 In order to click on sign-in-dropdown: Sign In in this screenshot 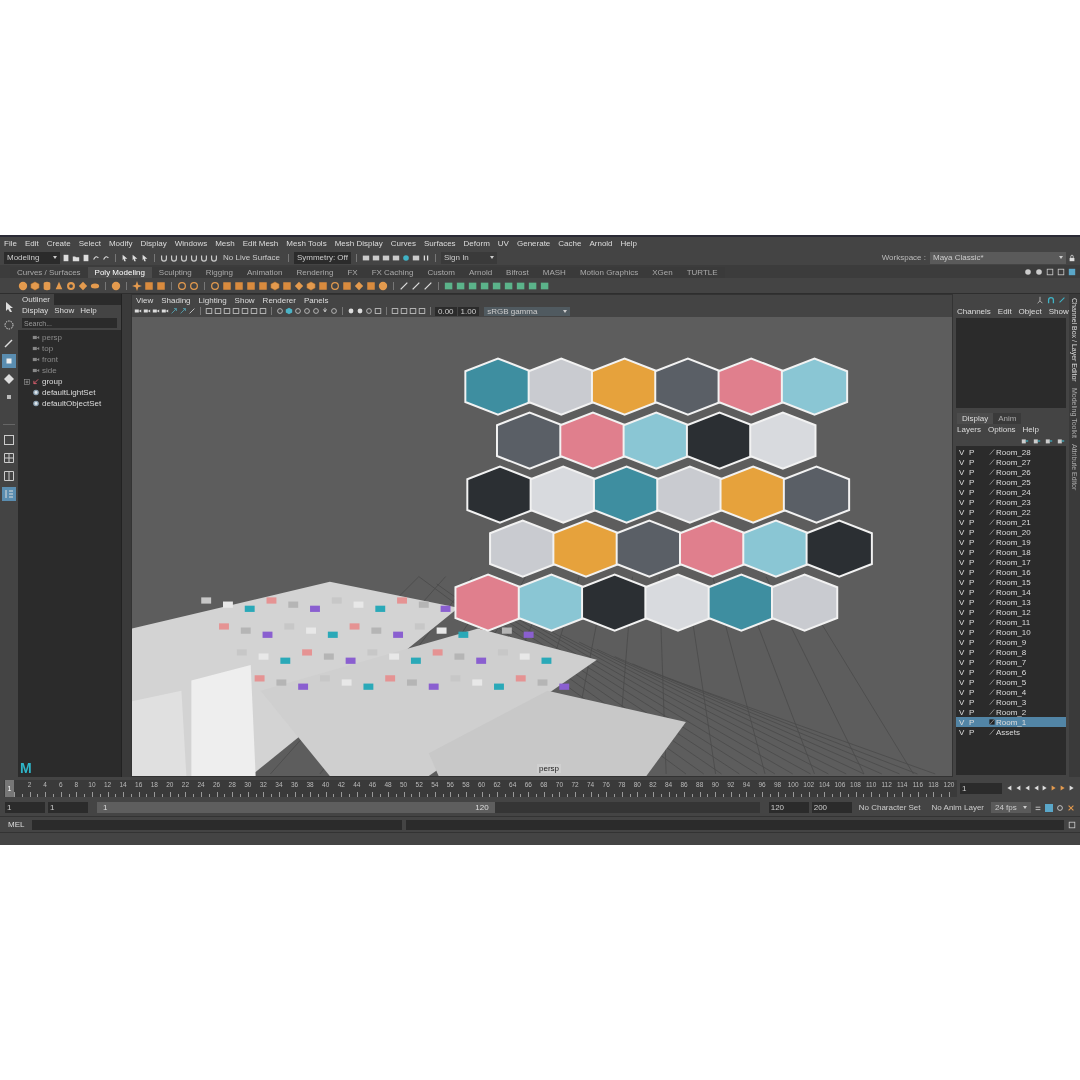, I will do `click(468, 257)`.